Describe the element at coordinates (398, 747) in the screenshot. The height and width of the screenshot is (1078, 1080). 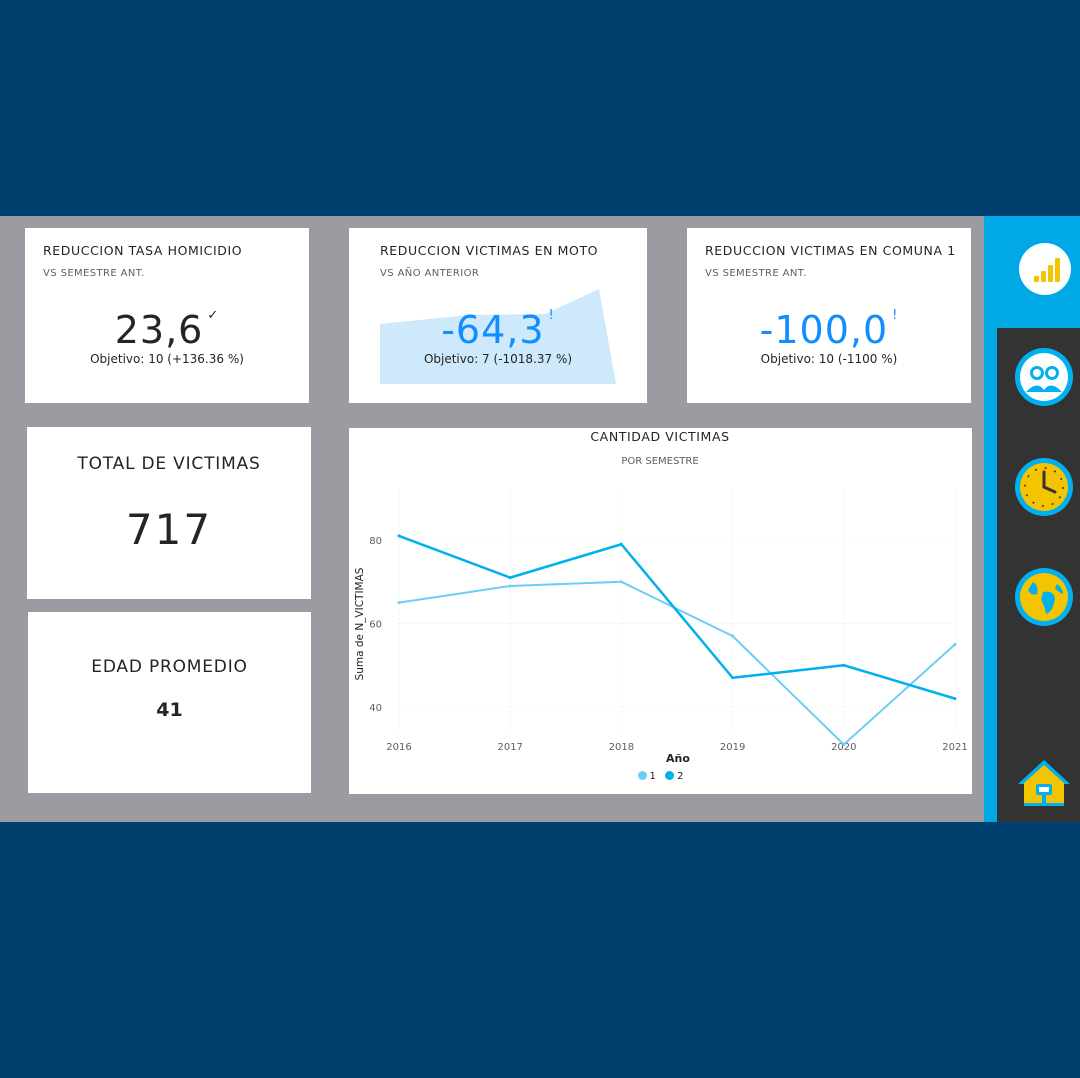
I see `x-tick-label: 2016` at that location.